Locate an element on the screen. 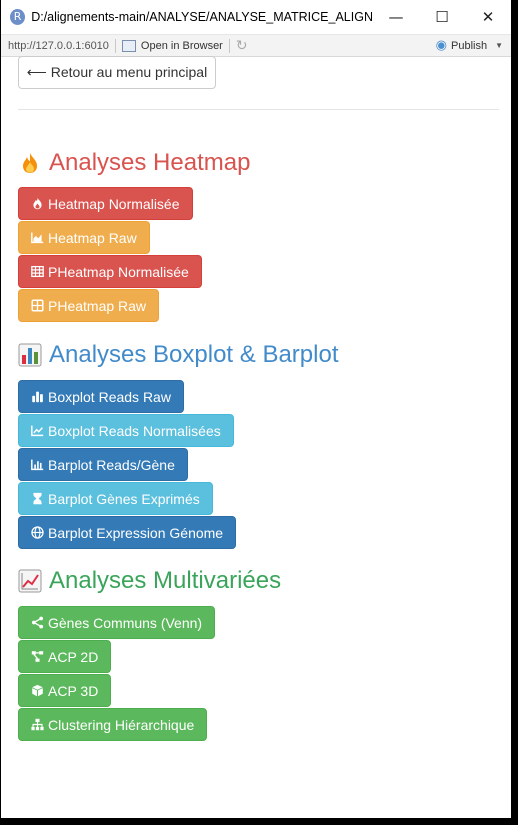 Image resolution: width=518 pixels, height=825 pixels. boxplot-section-title: Analyses Boxplot & Barplot is located at coordinates (178, 355).